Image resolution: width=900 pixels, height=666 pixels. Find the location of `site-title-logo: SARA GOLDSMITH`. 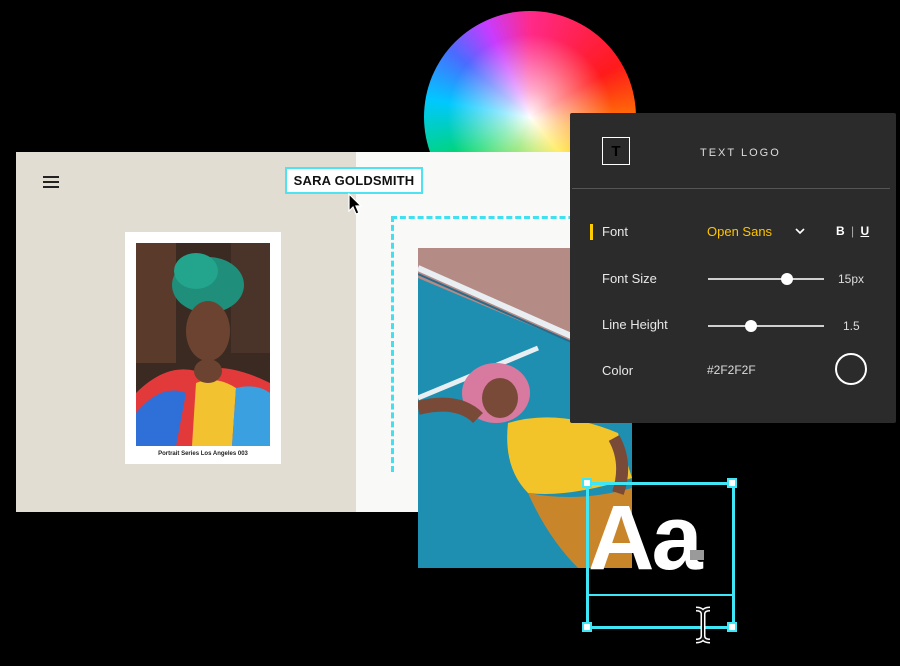

site-title-logo: SARA GOLDSMITH is located at coordinates (354, 180).